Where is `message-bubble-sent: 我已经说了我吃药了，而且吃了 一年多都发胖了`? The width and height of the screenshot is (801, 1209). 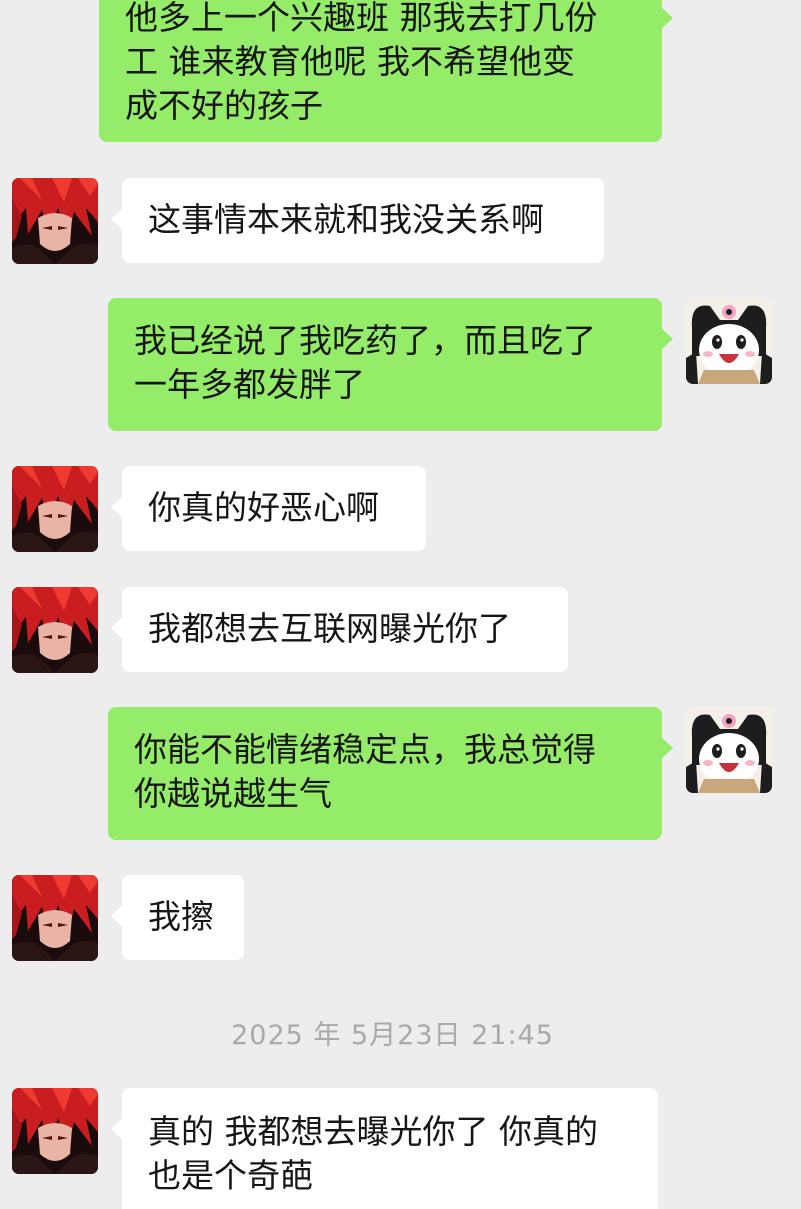
message-bubble-sent: 我已经说了我吃药了，而且吃了 一年多都发胖了 is located at coordinates (390, 364).